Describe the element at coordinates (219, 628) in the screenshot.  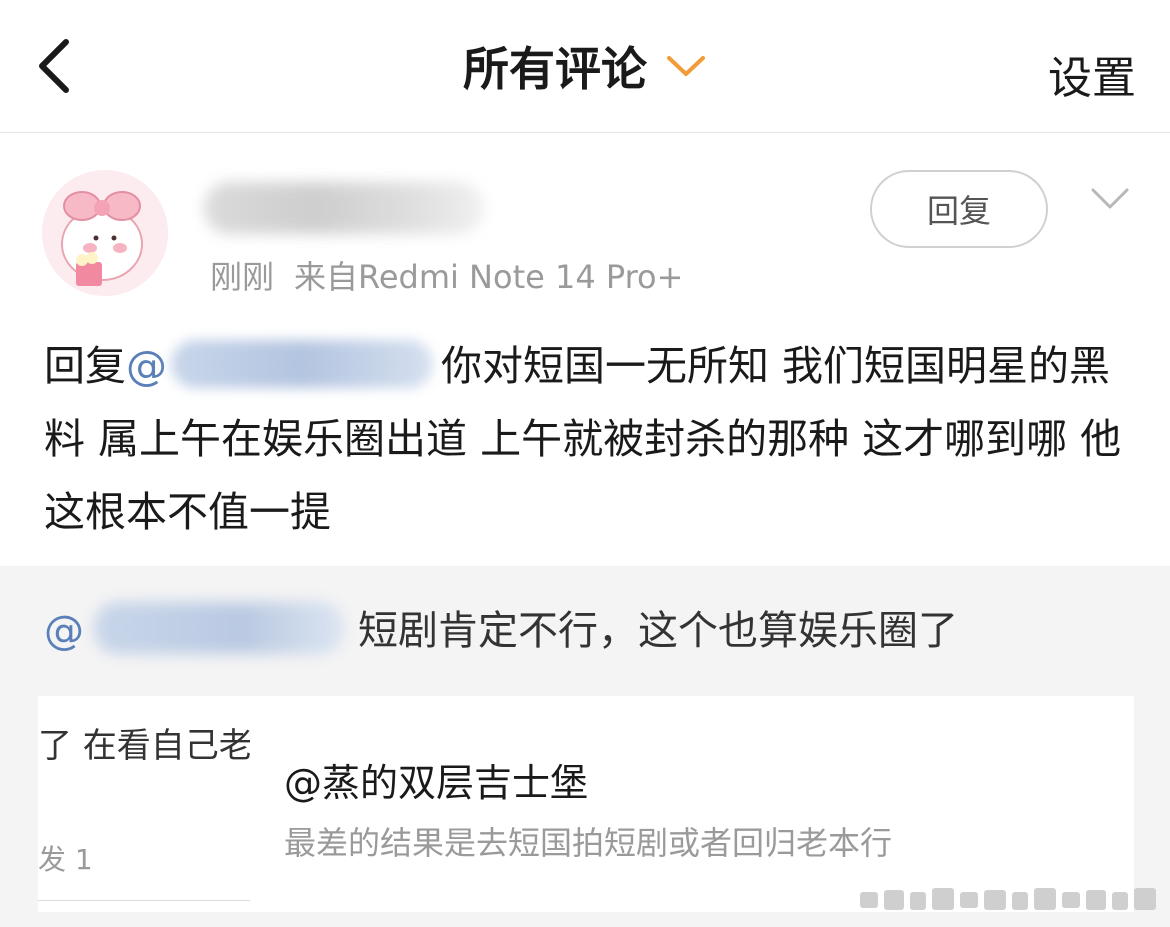
I see `quoted-username-blurred` at that location.